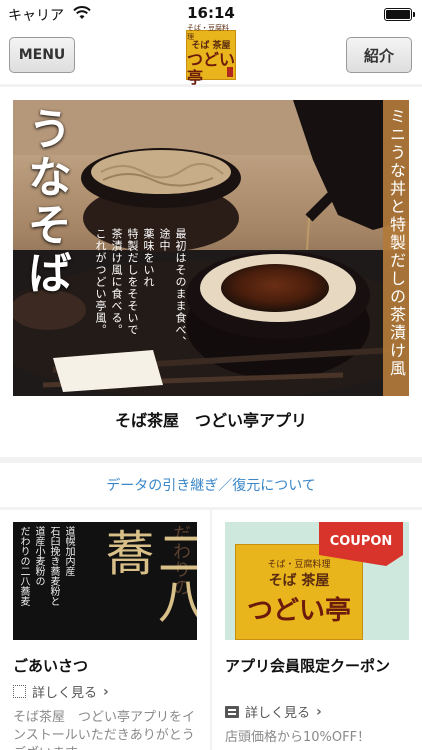  Describe the element at coordinates (308, 666) in the screenshot. I see `coupon-title: アプリ会員限定クーポン` at that location.